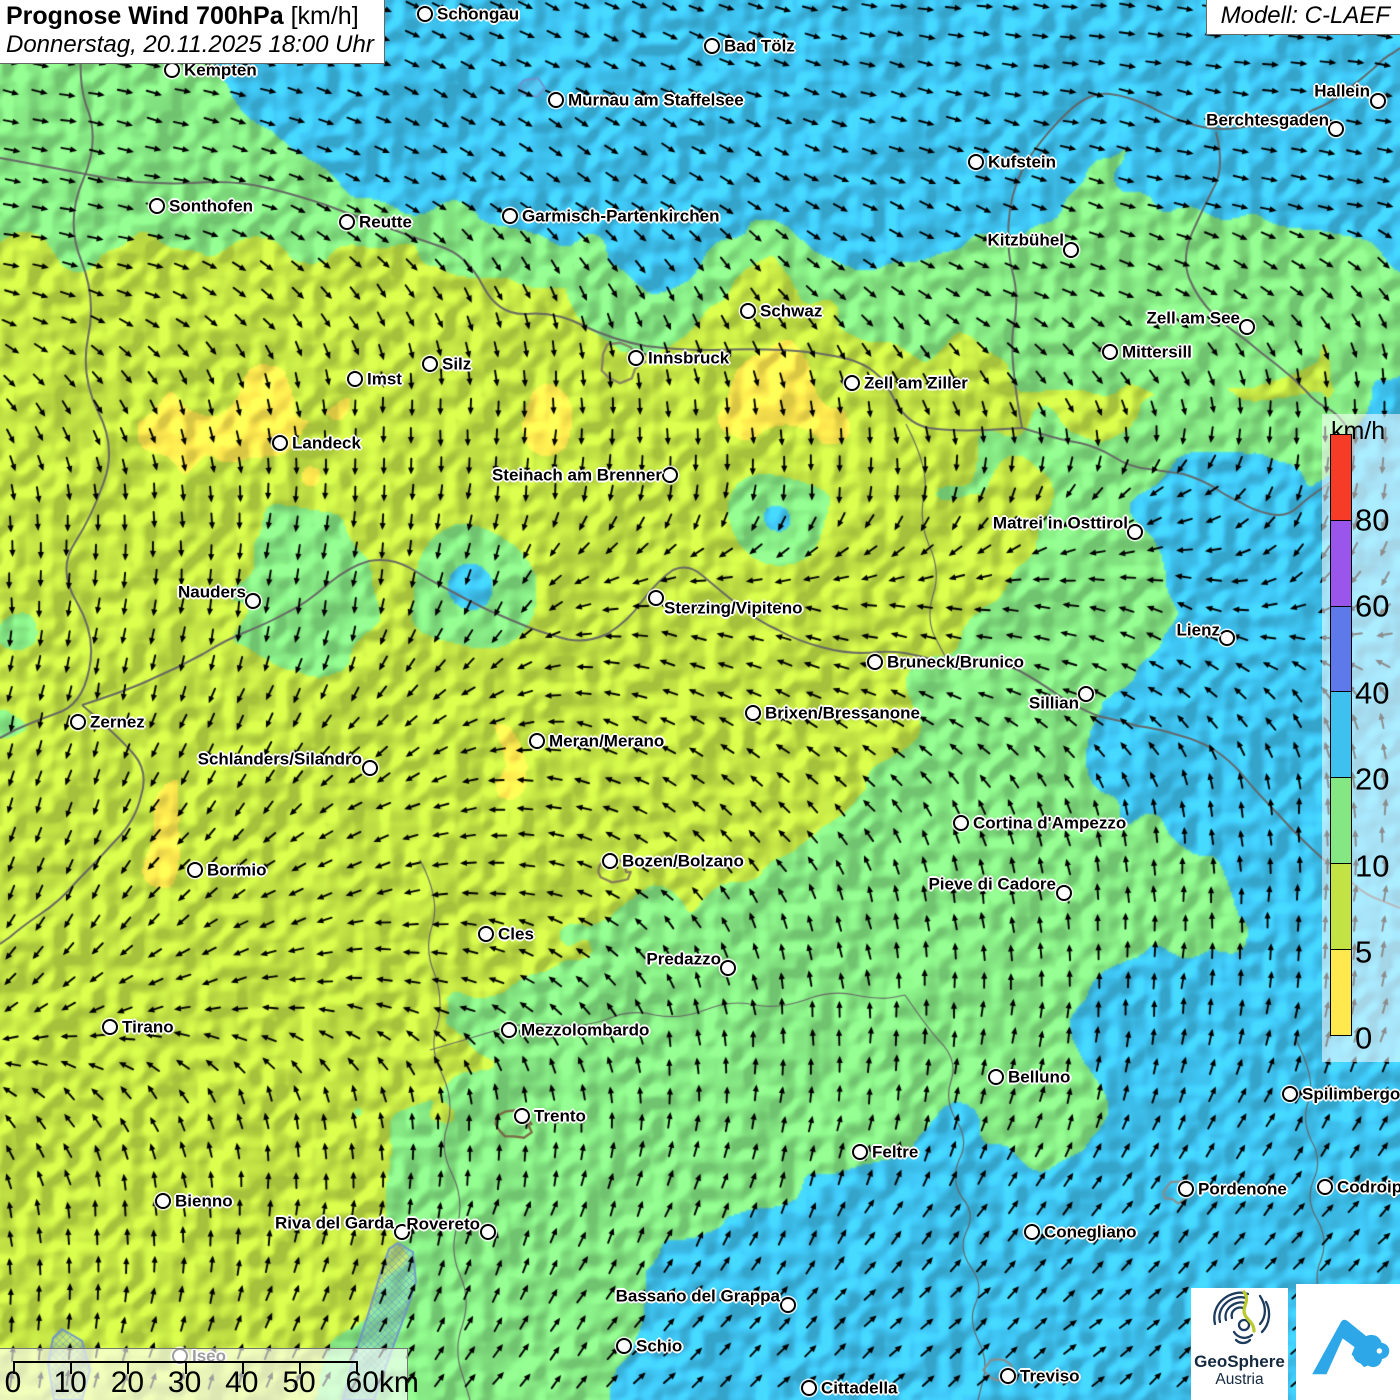 The height and width of the screenshot is (1400, 1400). I want to click on geosphere-logo-box: GeoSphere Austria, so click(1239, 1344).